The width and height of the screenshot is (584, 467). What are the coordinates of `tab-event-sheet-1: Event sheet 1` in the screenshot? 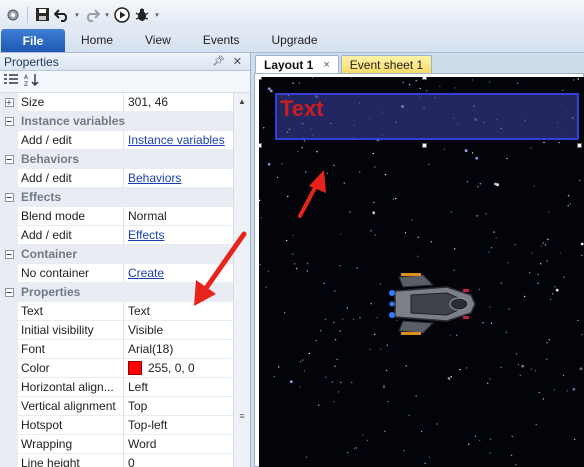 It's located at (386, 64).